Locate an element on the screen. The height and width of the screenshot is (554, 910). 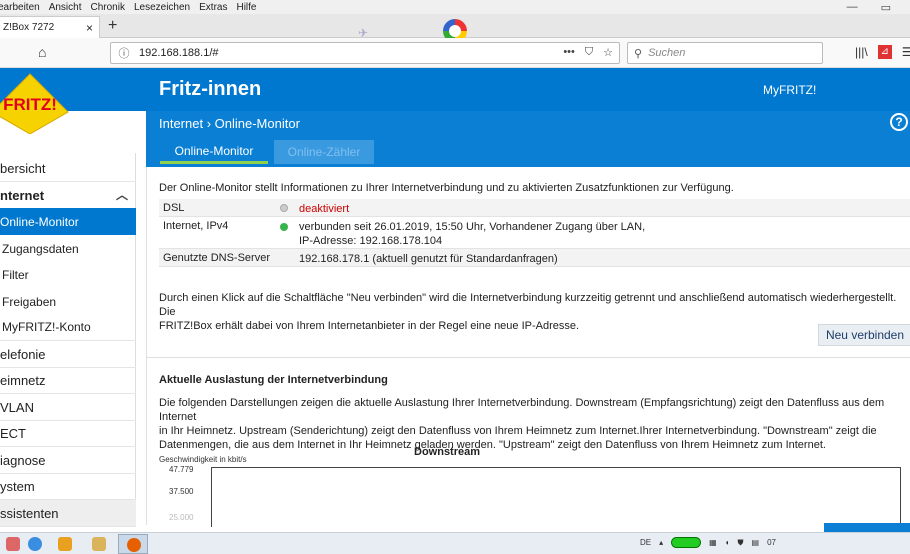
y-tick-label: 25.000 is located at coordinates (181, 517).